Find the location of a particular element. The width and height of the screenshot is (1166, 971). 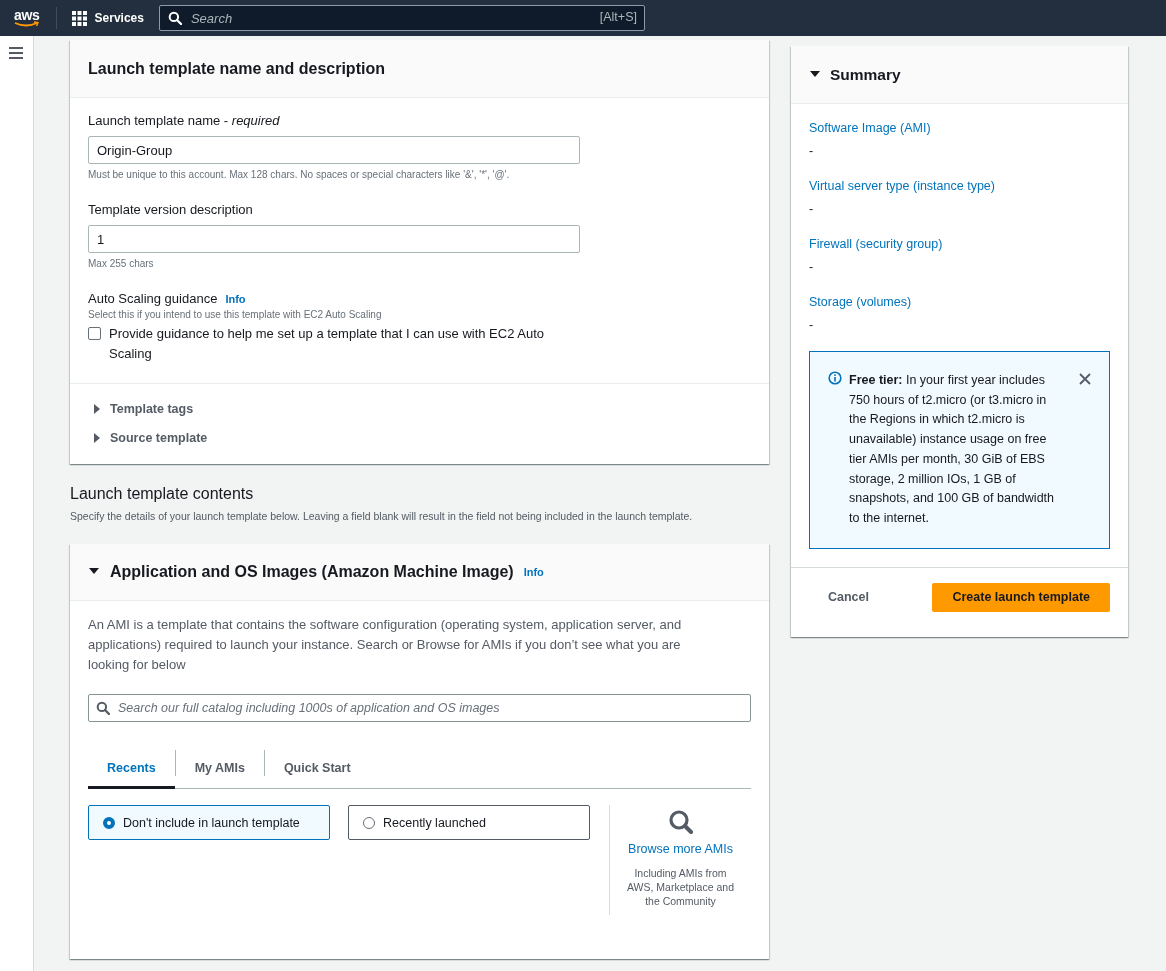

section-title: Launch template contents is located at coordinates (162, 494).